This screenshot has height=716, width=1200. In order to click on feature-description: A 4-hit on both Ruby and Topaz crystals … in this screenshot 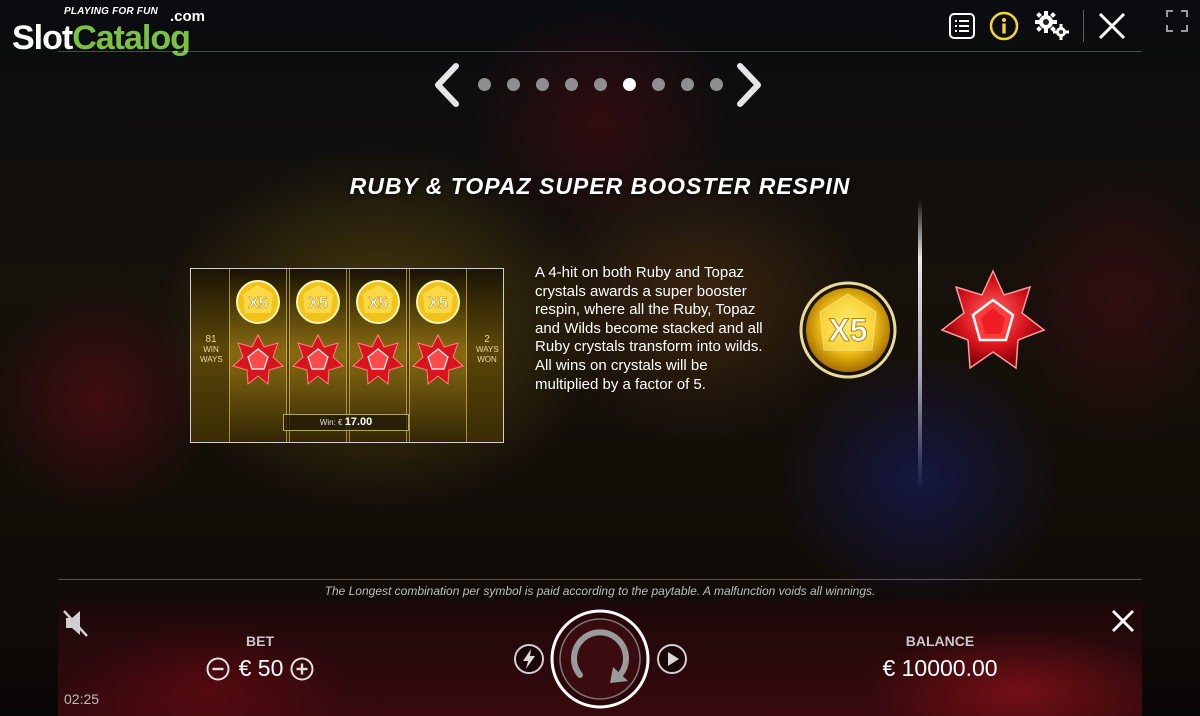, I will do `click(649, 328)`.